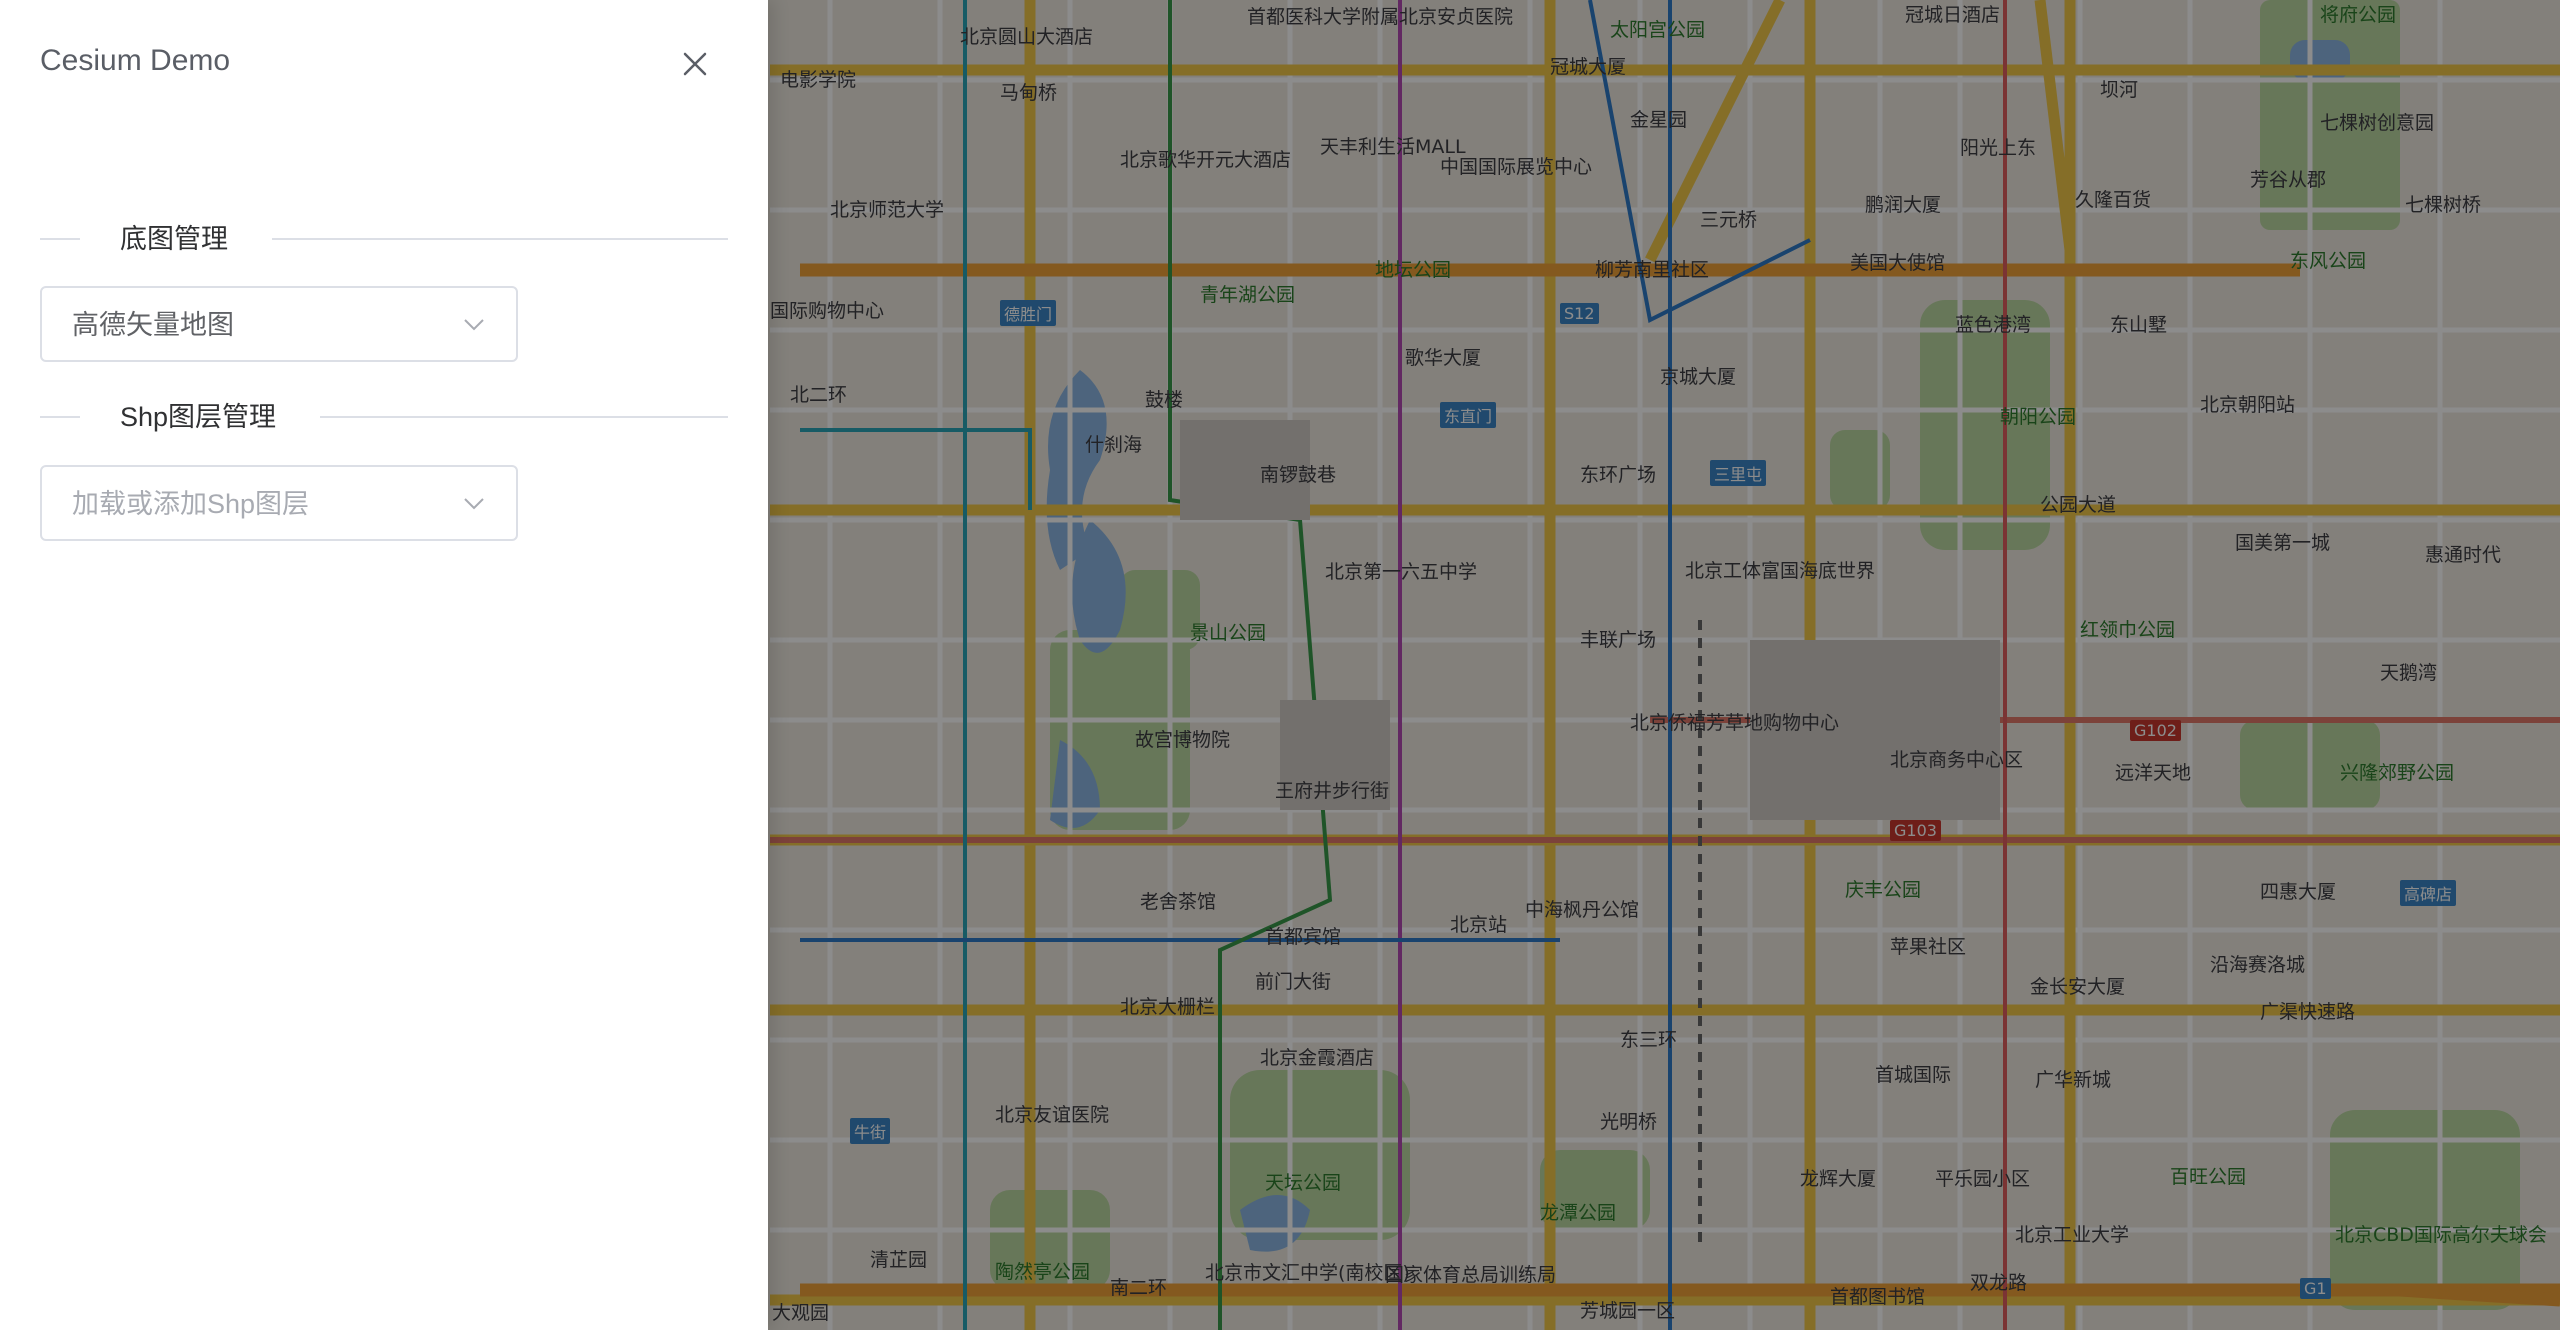  Describe the element at coordinates (1915, 830) in the screenshot. I see `map-label: G103` at that location.